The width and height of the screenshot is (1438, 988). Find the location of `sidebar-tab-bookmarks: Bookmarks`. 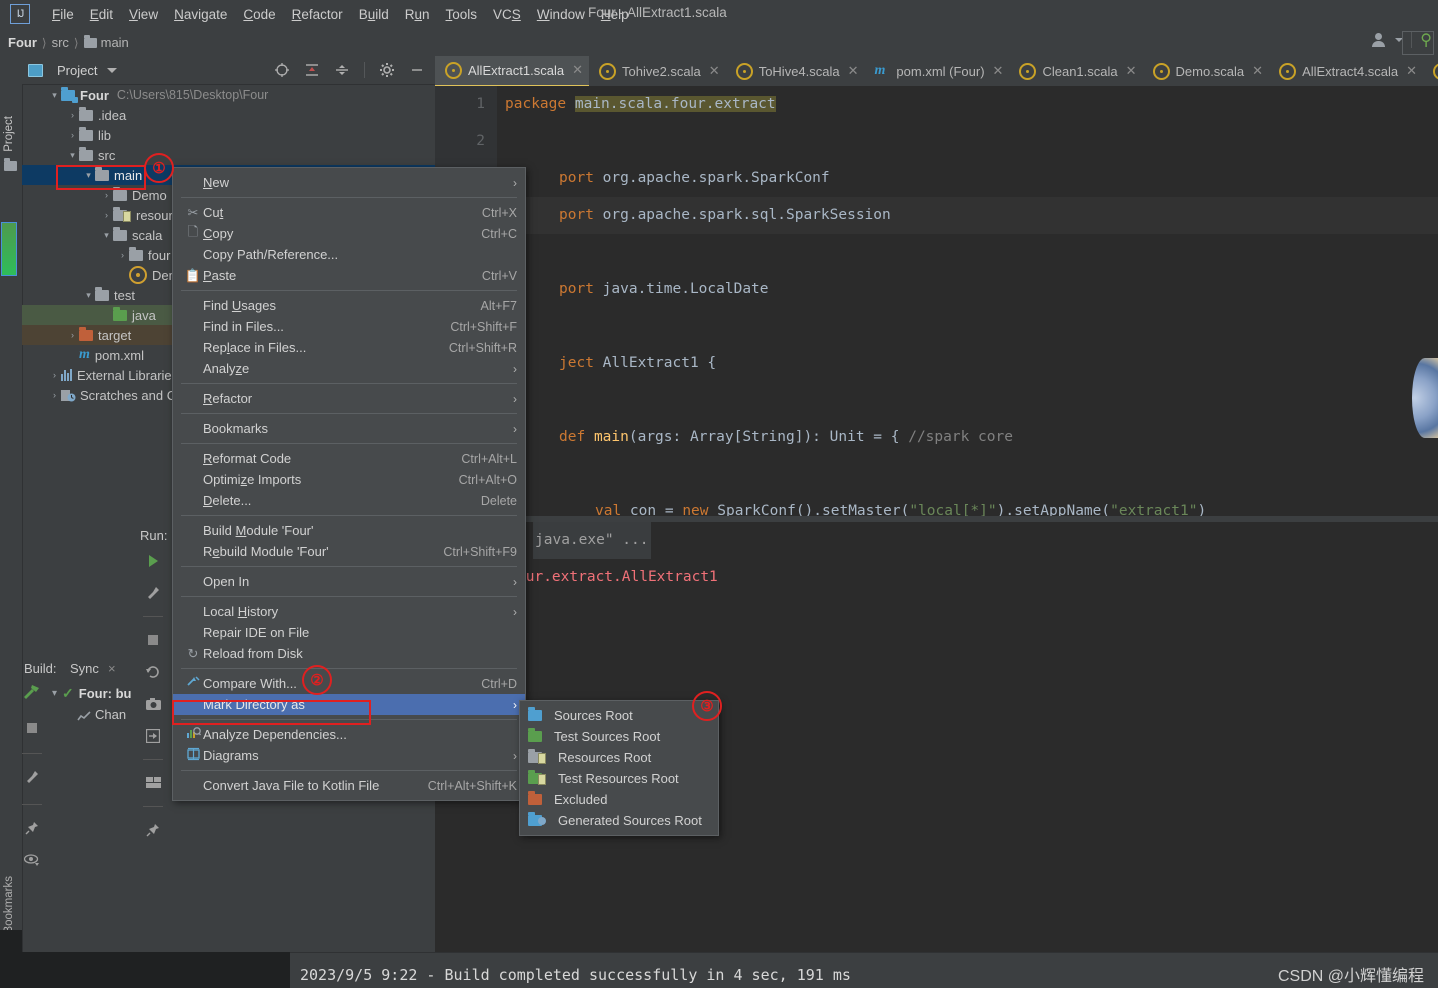

sidebar-tab-bookmarks: Bookmarks is located at coordinates (9, 905).